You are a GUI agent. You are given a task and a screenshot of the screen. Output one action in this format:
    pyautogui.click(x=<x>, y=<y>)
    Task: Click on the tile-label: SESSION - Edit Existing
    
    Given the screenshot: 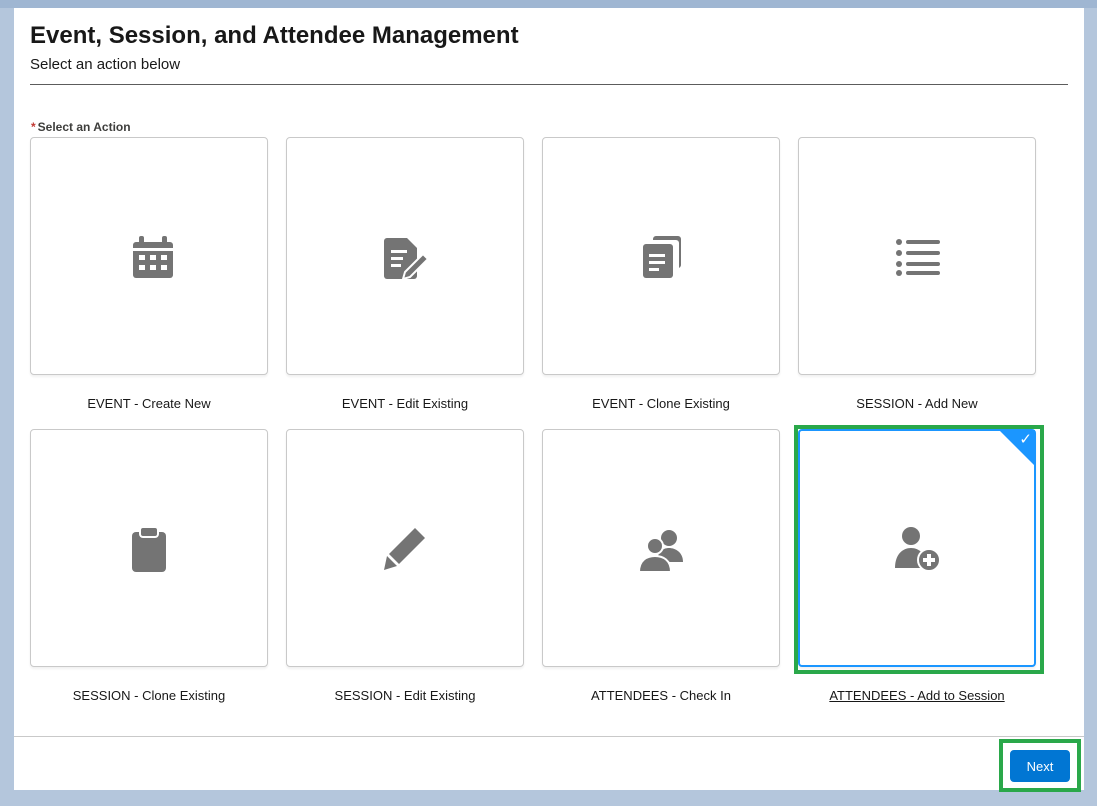 What is the action you would take?
    pyautogui.click(x=405, y=695)
    